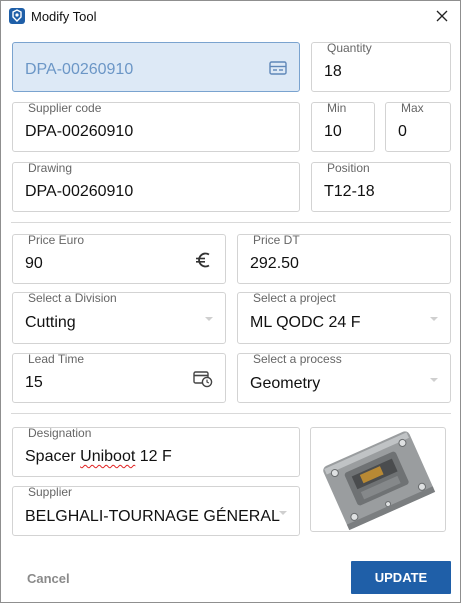 The height and width of the screenshot is (603, 461). I want to click on dialog-title: Modify Tool, so click(64, 16).